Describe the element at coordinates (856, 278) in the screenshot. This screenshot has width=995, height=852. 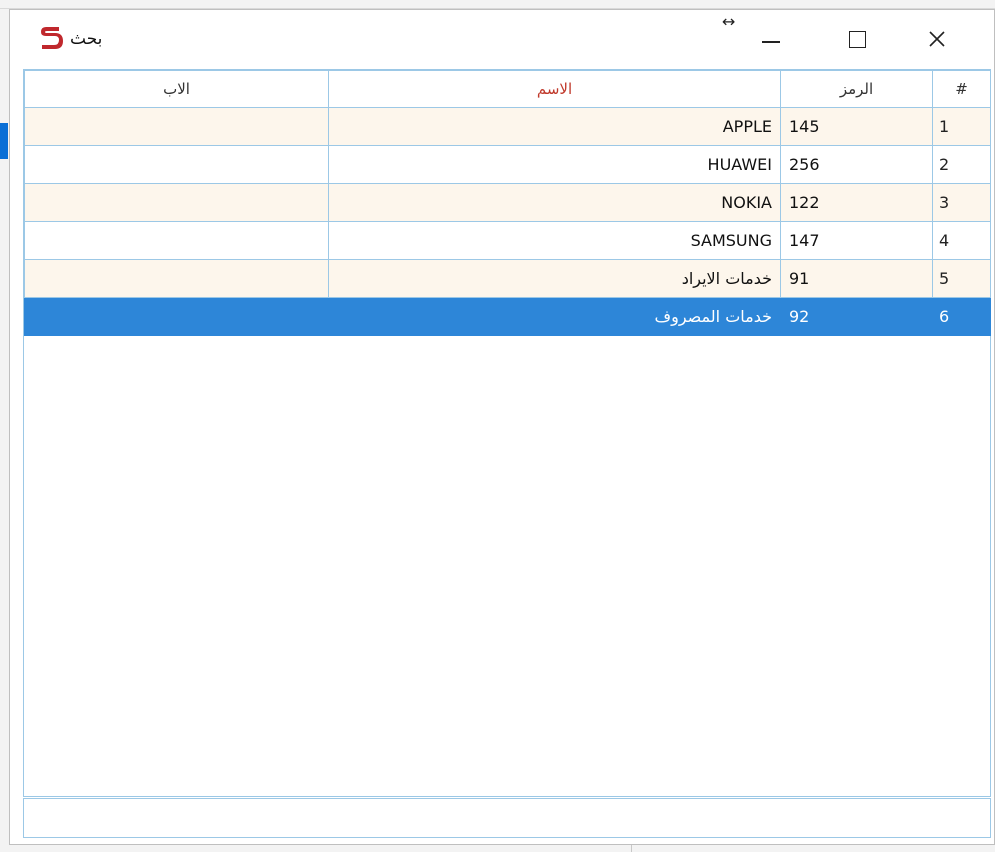
I see `code-cell: 91` at that location.